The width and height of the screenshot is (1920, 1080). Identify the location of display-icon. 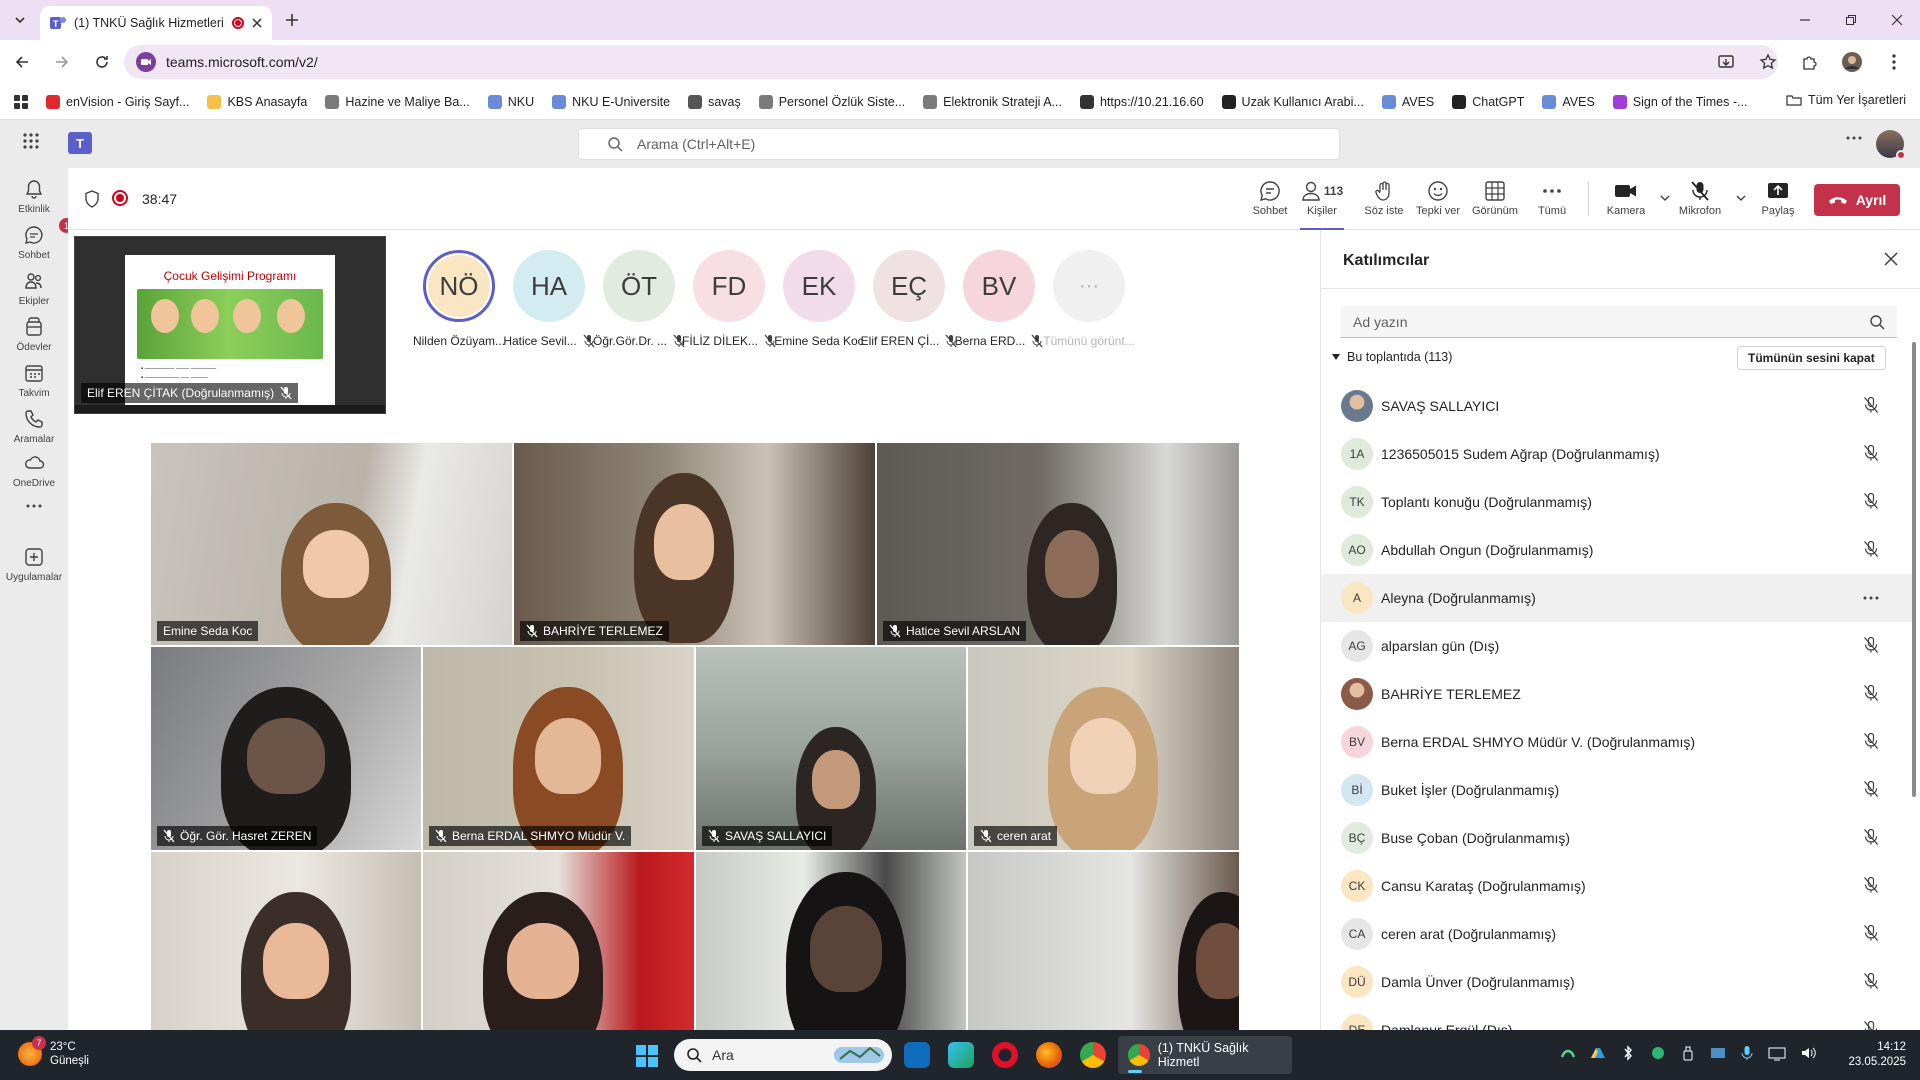
(1718, 1053).